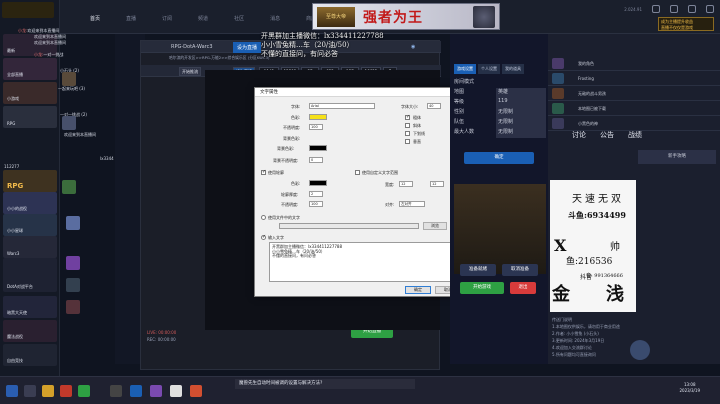 This screenshot has width=720, height=404. I want to click on ready-button: 准备就绪, so click(478, 270).